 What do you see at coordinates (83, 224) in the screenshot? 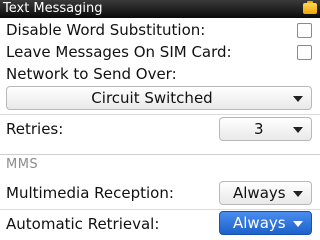
I see `automatic-retrieval-label: Automatic Retrieval:` at bounding box center [83, 224].